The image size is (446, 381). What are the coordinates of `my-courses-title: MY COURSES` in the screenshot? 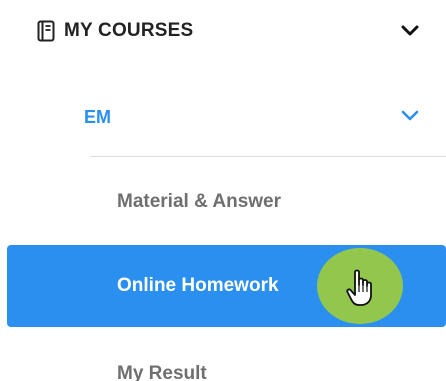 It's located at (129, 30).